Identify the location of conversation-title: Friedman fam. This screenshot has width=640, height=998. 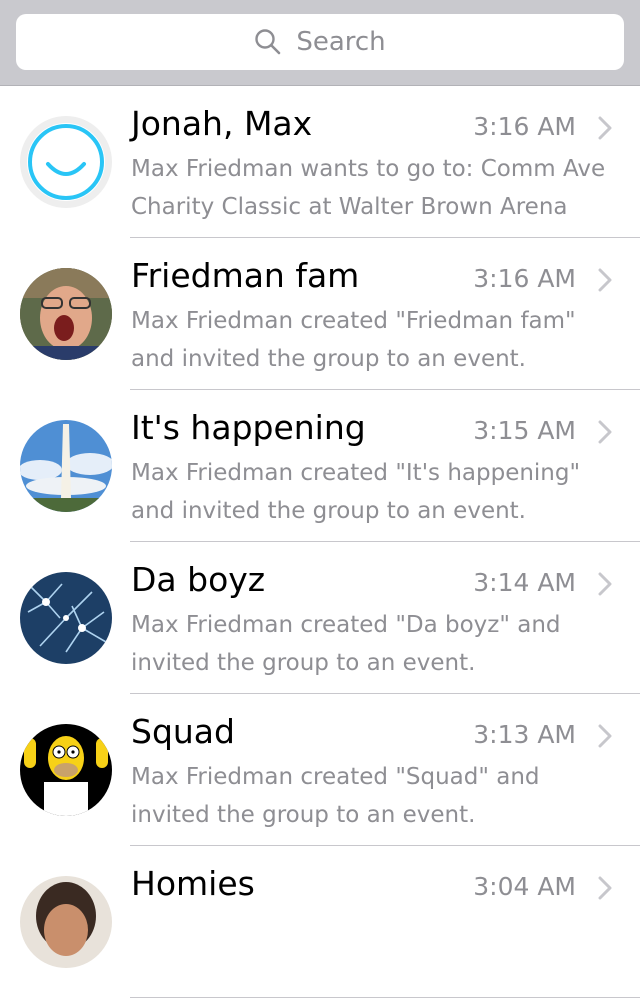
(245, 275).